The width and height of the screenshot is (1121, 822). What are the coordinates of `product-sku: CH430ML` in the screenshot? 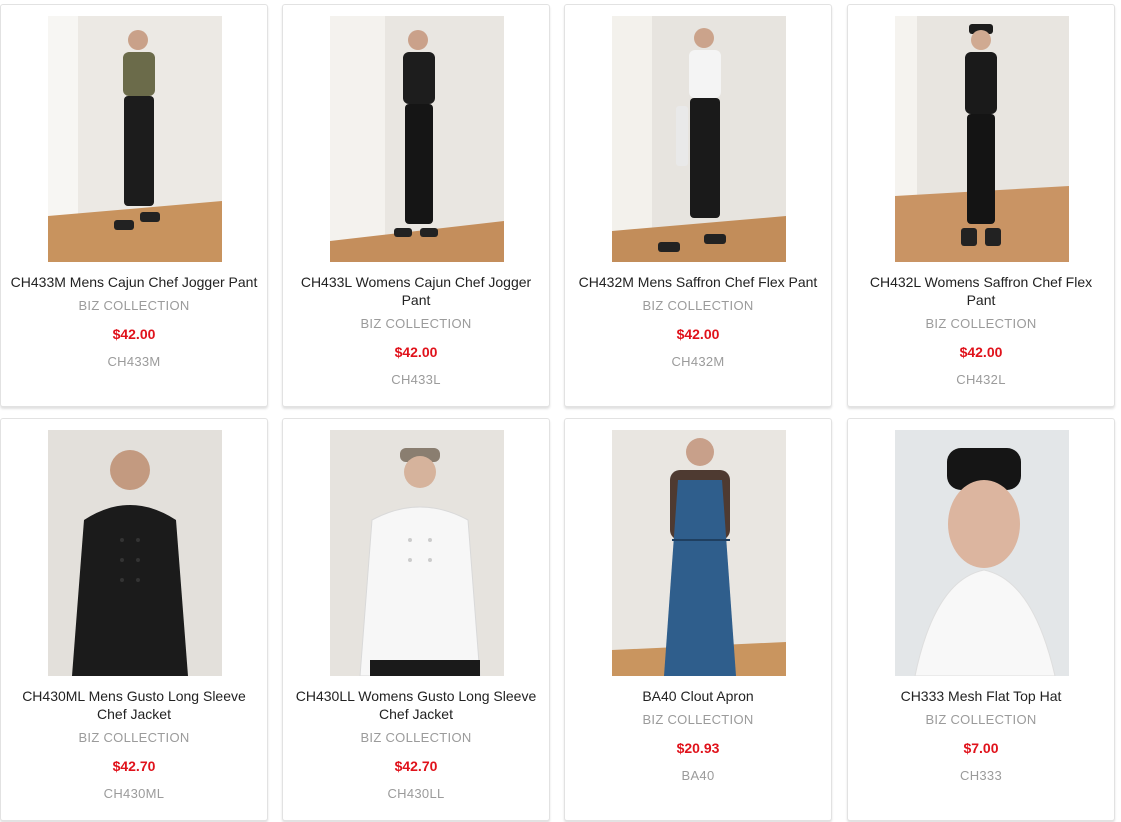 It's located at (134, 793).